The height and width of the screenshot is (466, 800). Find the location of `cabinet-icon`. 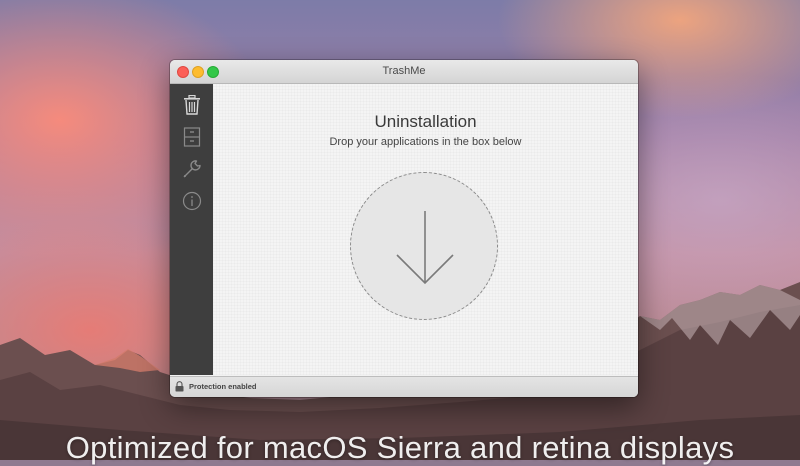

cabinet-icon is located at coordinates (192, 137).